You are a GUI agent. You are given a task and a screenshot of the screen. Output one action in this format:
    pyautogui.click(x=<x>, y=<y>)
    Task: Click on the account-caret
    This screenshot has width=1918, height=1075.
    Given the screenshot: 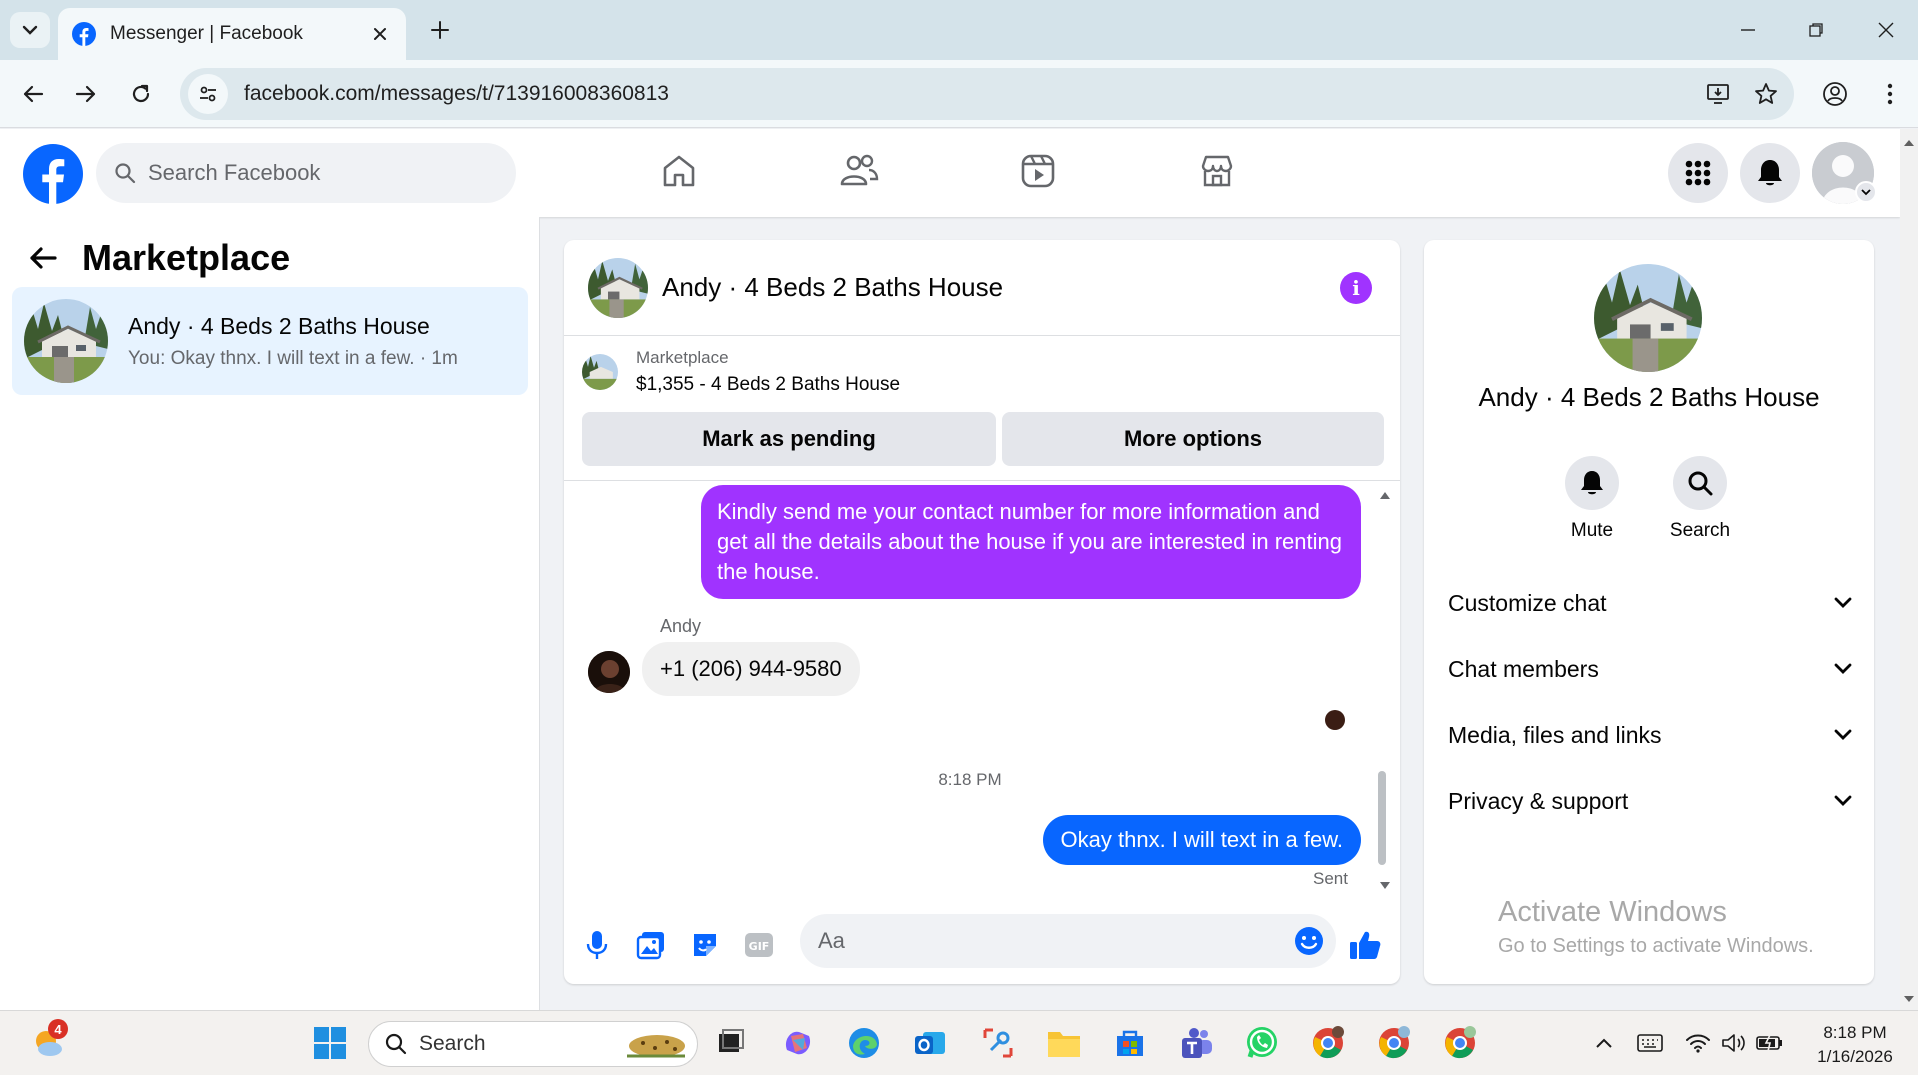 What is the action you would take?
    pyautogui.click(x=1866, y=192)
    